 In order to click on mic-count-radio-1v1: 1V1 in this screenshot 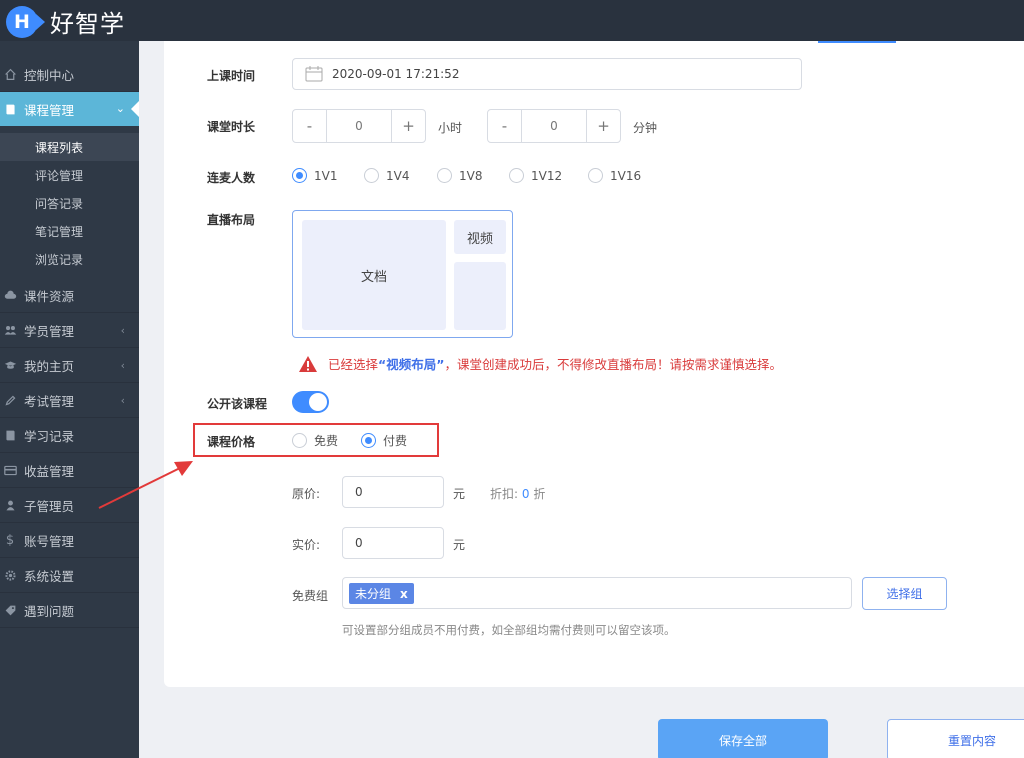, I will do `click(314, 175)`.